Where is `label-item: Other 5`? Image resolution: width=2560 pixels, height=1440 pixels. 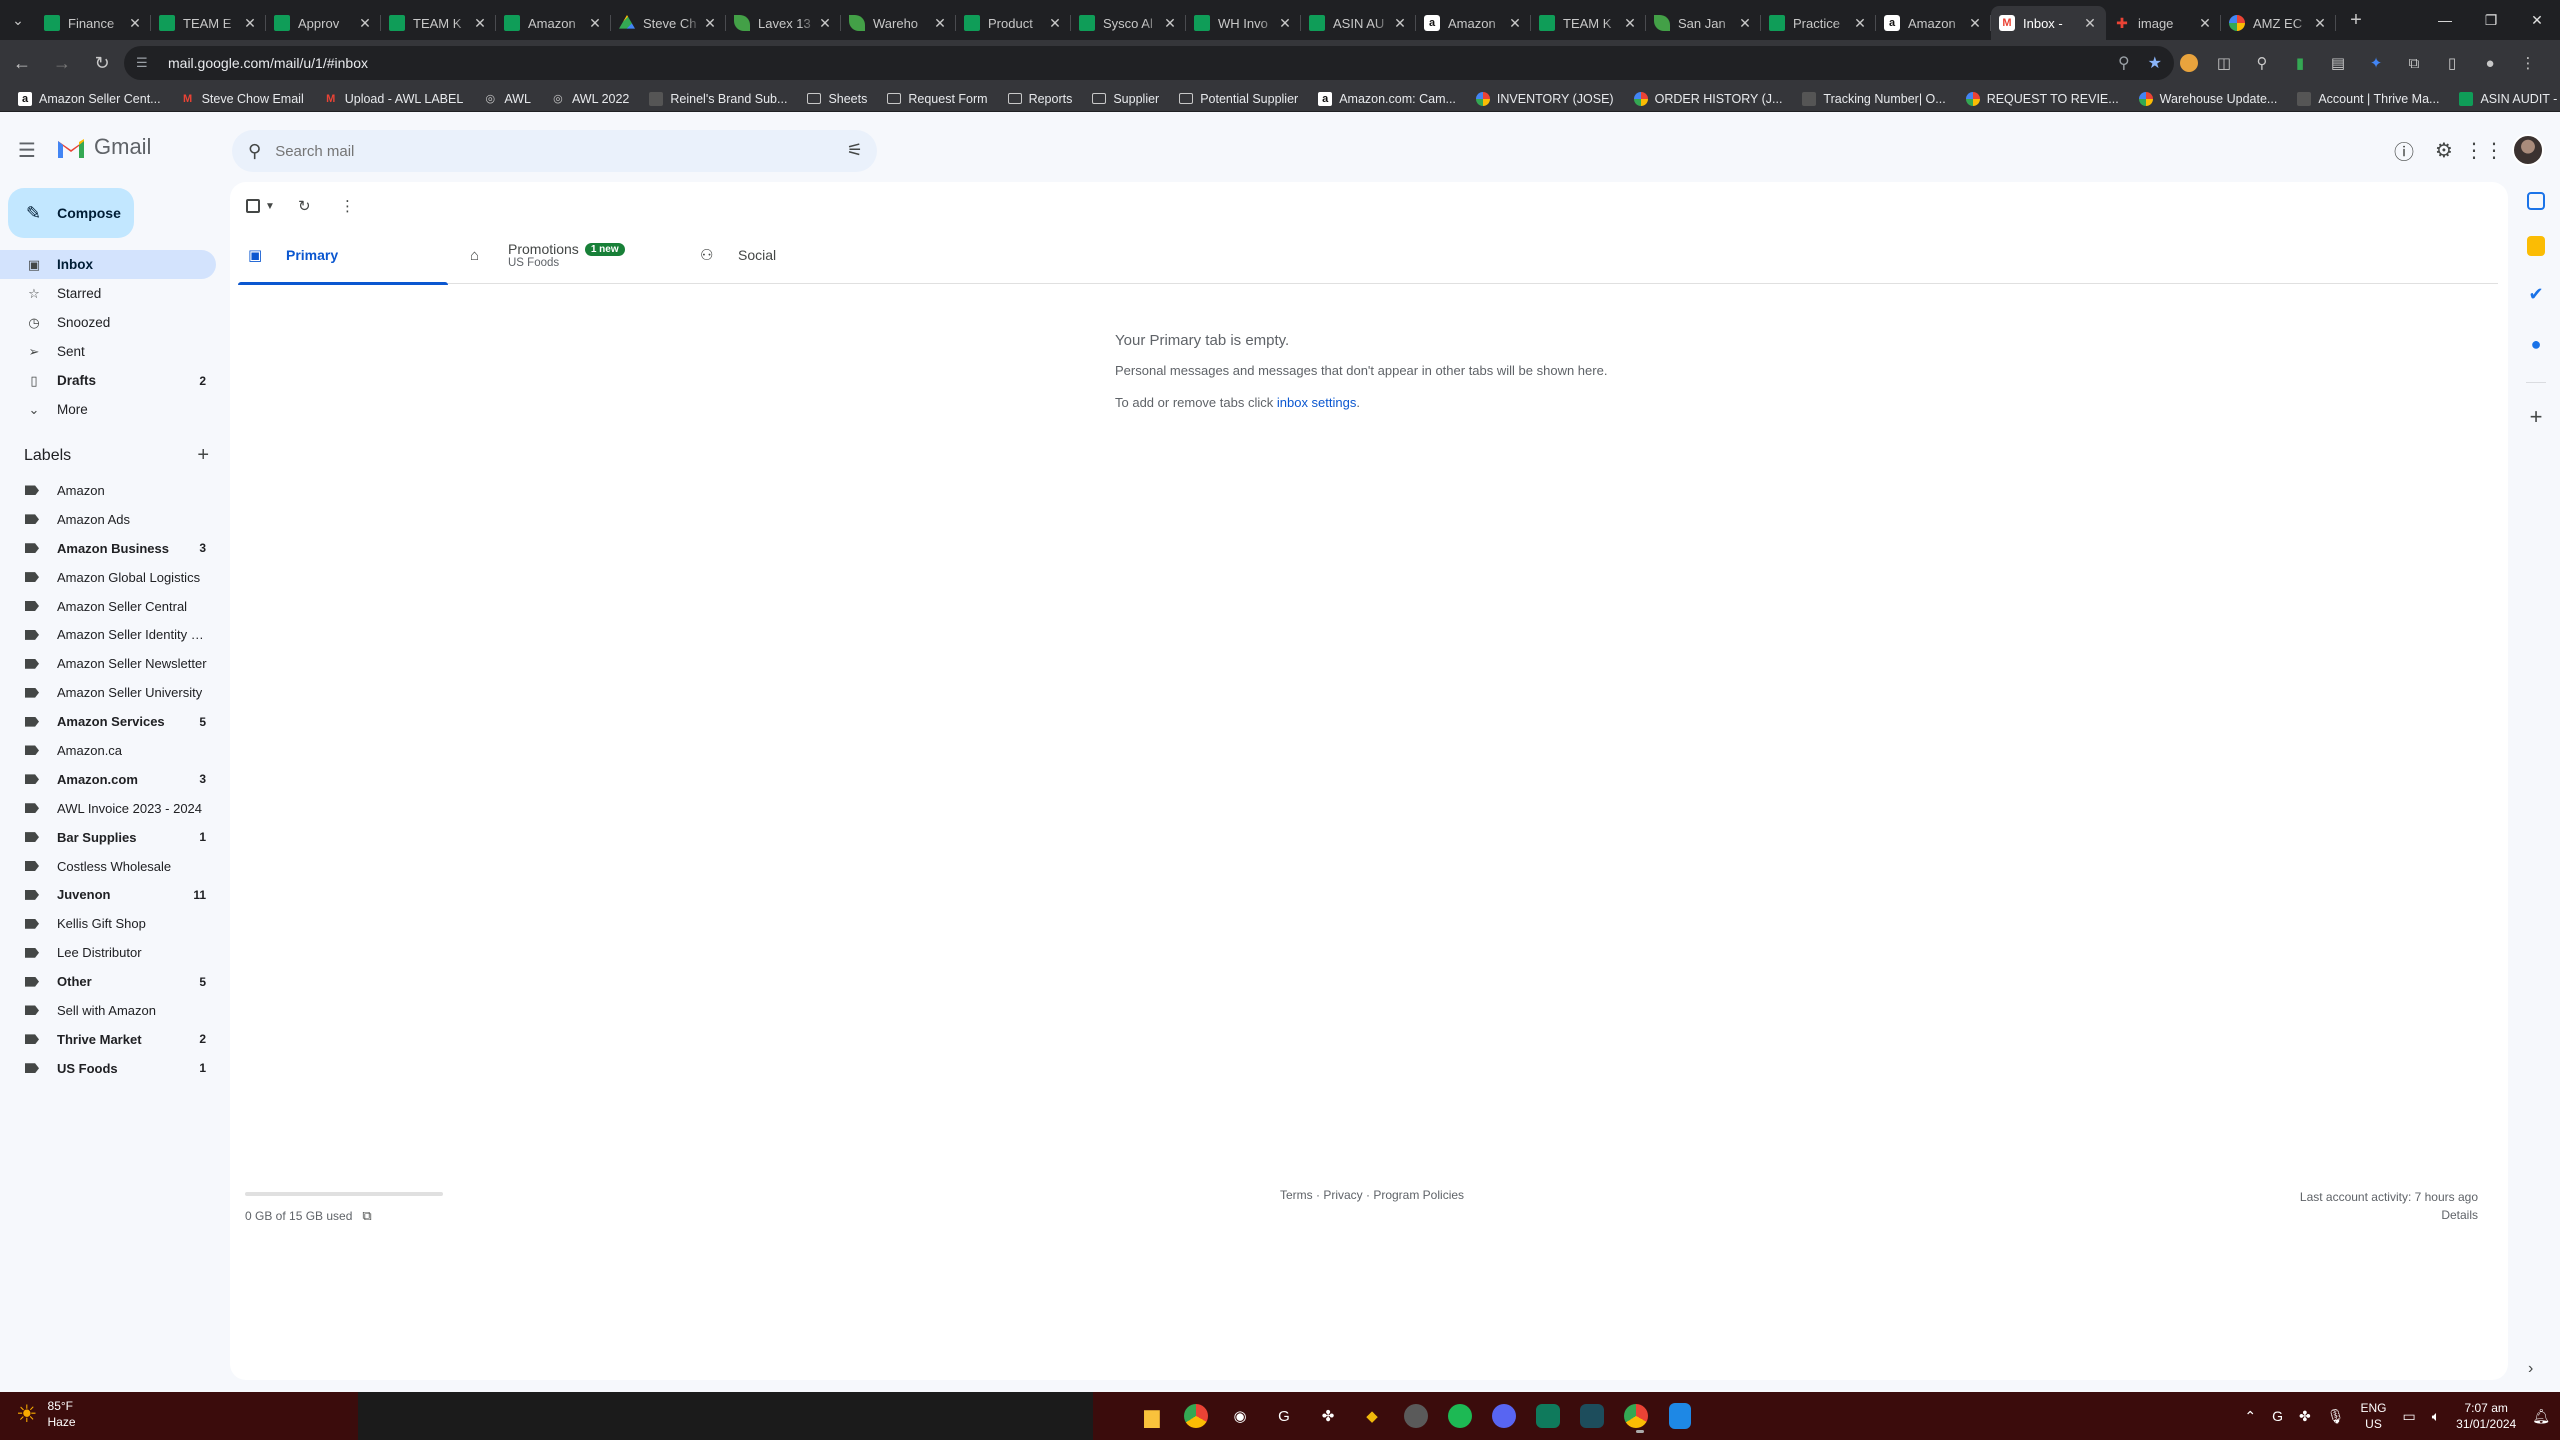 label-item: Other 5 is located at coordinates (108, 981).